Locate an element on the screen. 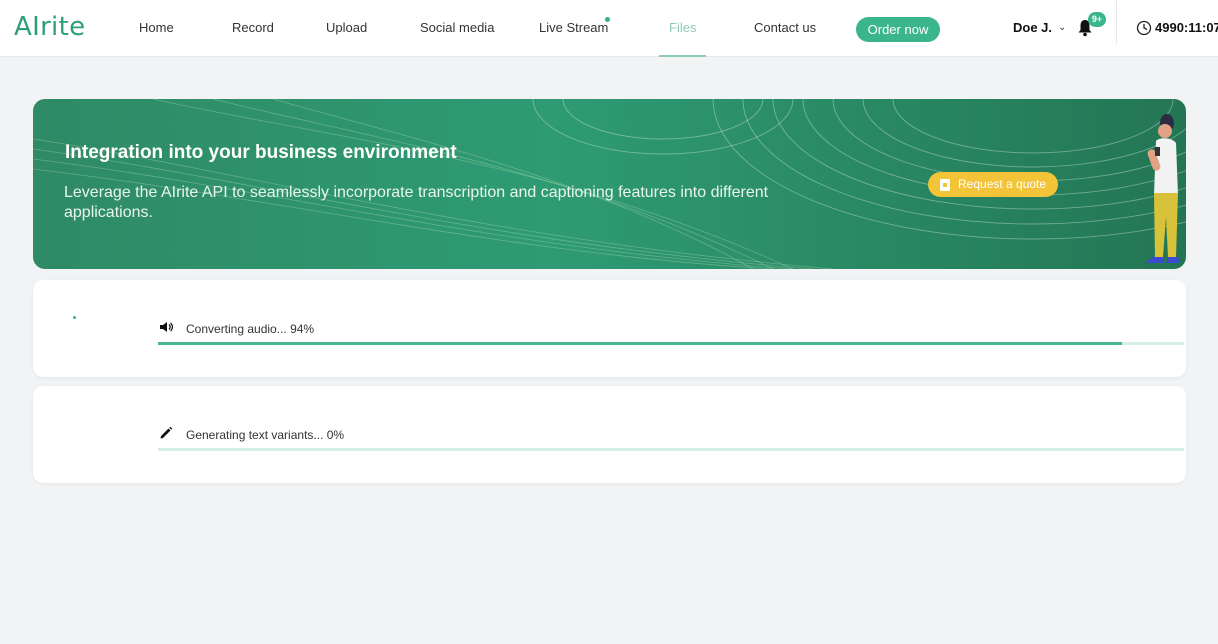 This screenshot has width=1218, height=644. nav-record: Record is located at coordinates (253, 27).